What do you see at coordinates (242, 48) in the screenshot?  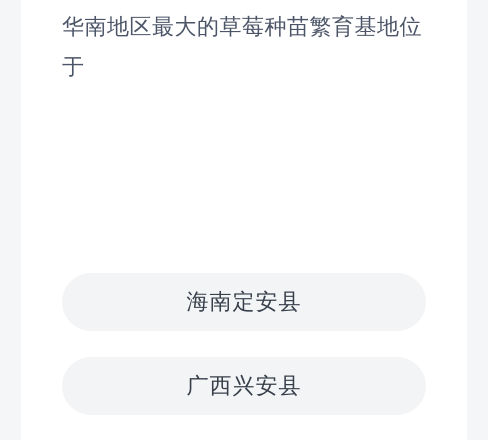 I see `question-text: 华南地区最大的草莓种苗繁育基地位于` at bounding box center [242, 48].